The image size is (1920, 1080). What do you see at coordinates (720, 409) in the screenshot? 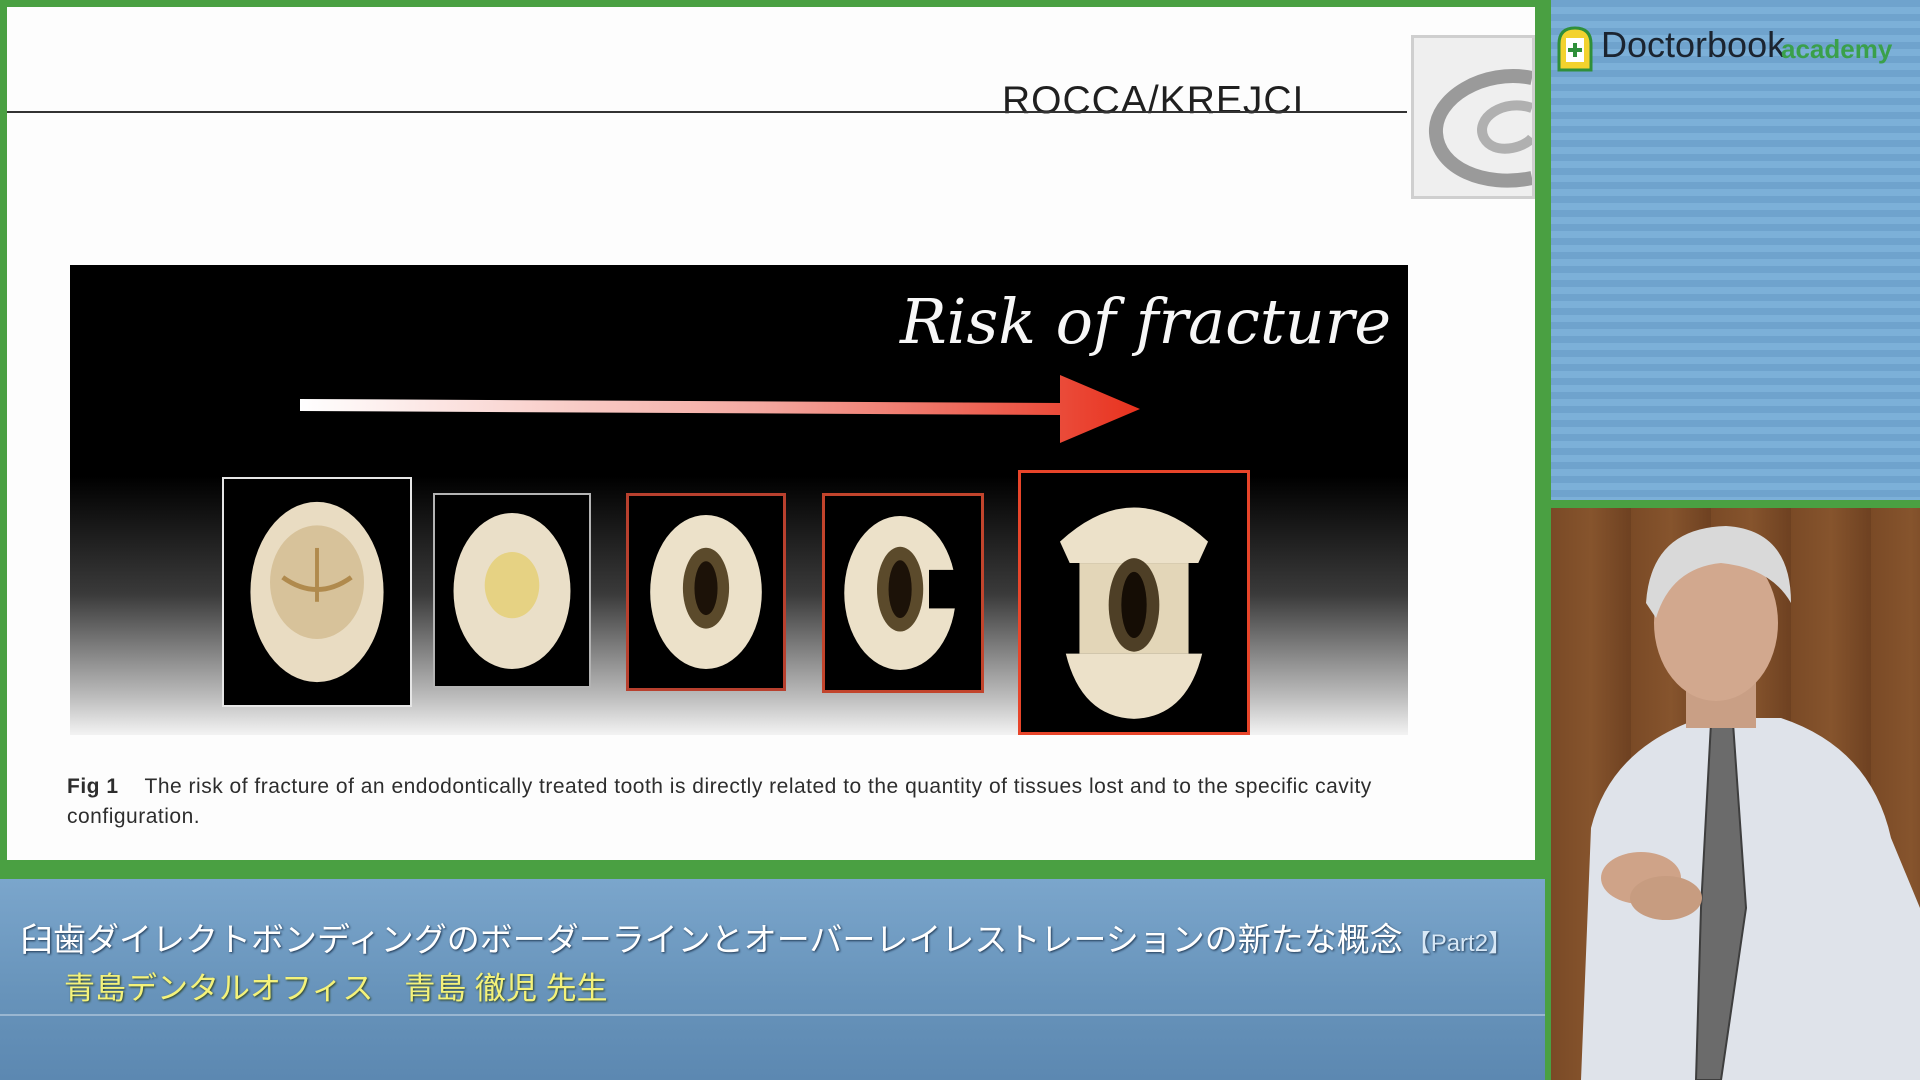
I see `risk-arrow-icon` at bounding box center [720, 409].